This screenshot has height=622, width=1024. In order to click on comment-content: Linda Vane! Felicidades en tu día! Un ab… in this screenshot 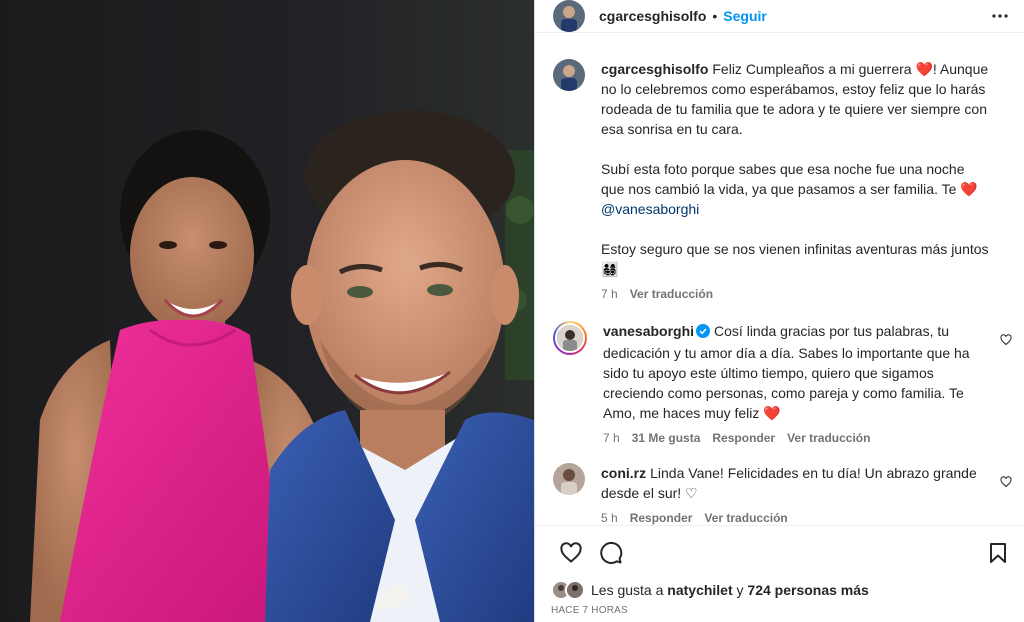, I will do `click(789, 483)`.